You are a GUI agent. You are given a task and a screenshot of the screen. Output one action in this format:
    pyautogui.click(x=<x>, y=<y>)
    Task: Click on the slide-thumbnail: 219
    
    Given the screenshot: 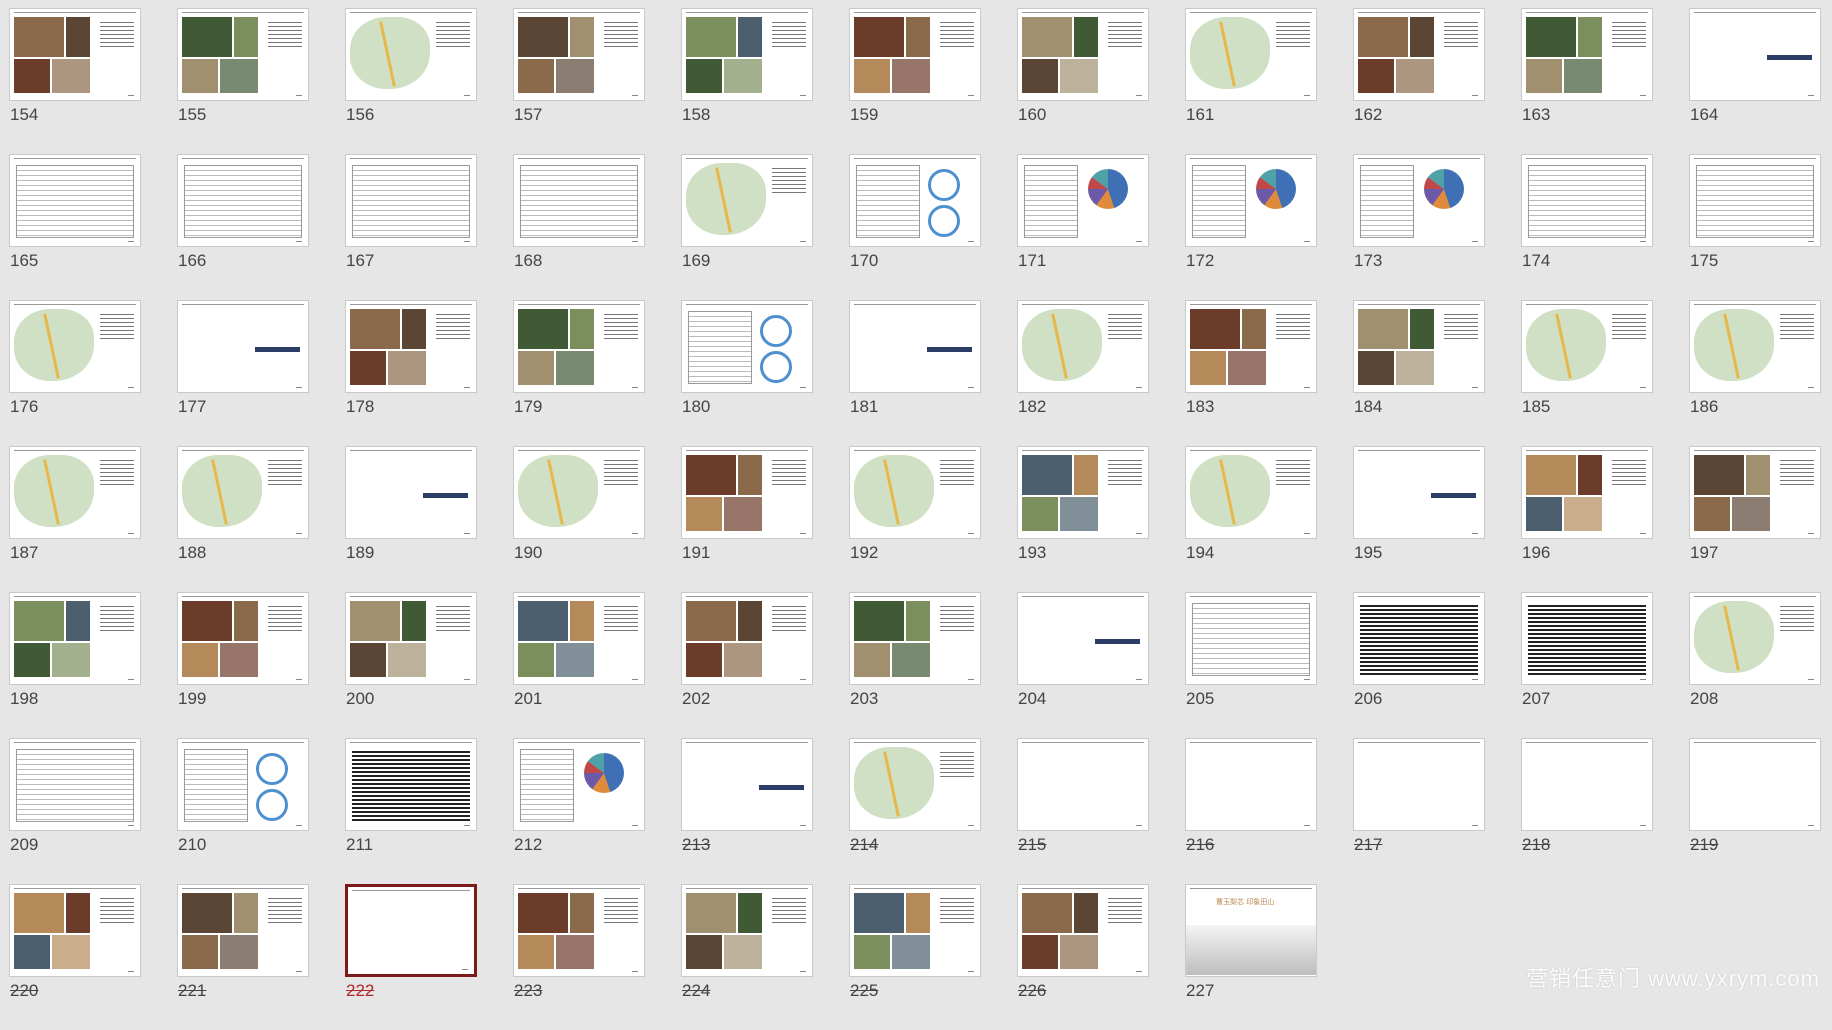 What is the action you would take?
    pyautogui.click(x=1755, y=811)
    